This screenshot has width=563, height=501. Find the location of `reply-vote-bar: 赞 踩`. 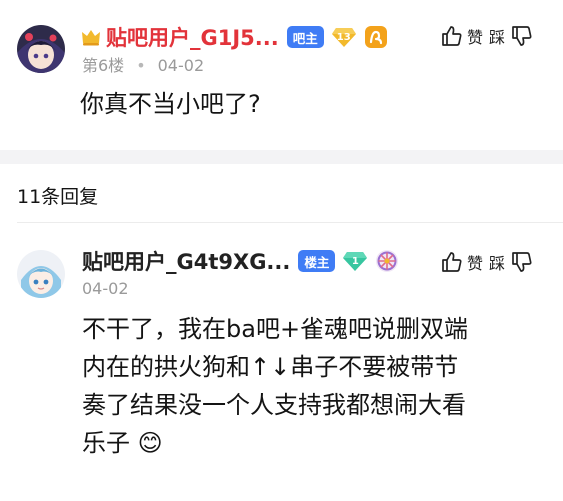

reply-vote-bar: 赞 踩 is located at coordinates (487, 262).